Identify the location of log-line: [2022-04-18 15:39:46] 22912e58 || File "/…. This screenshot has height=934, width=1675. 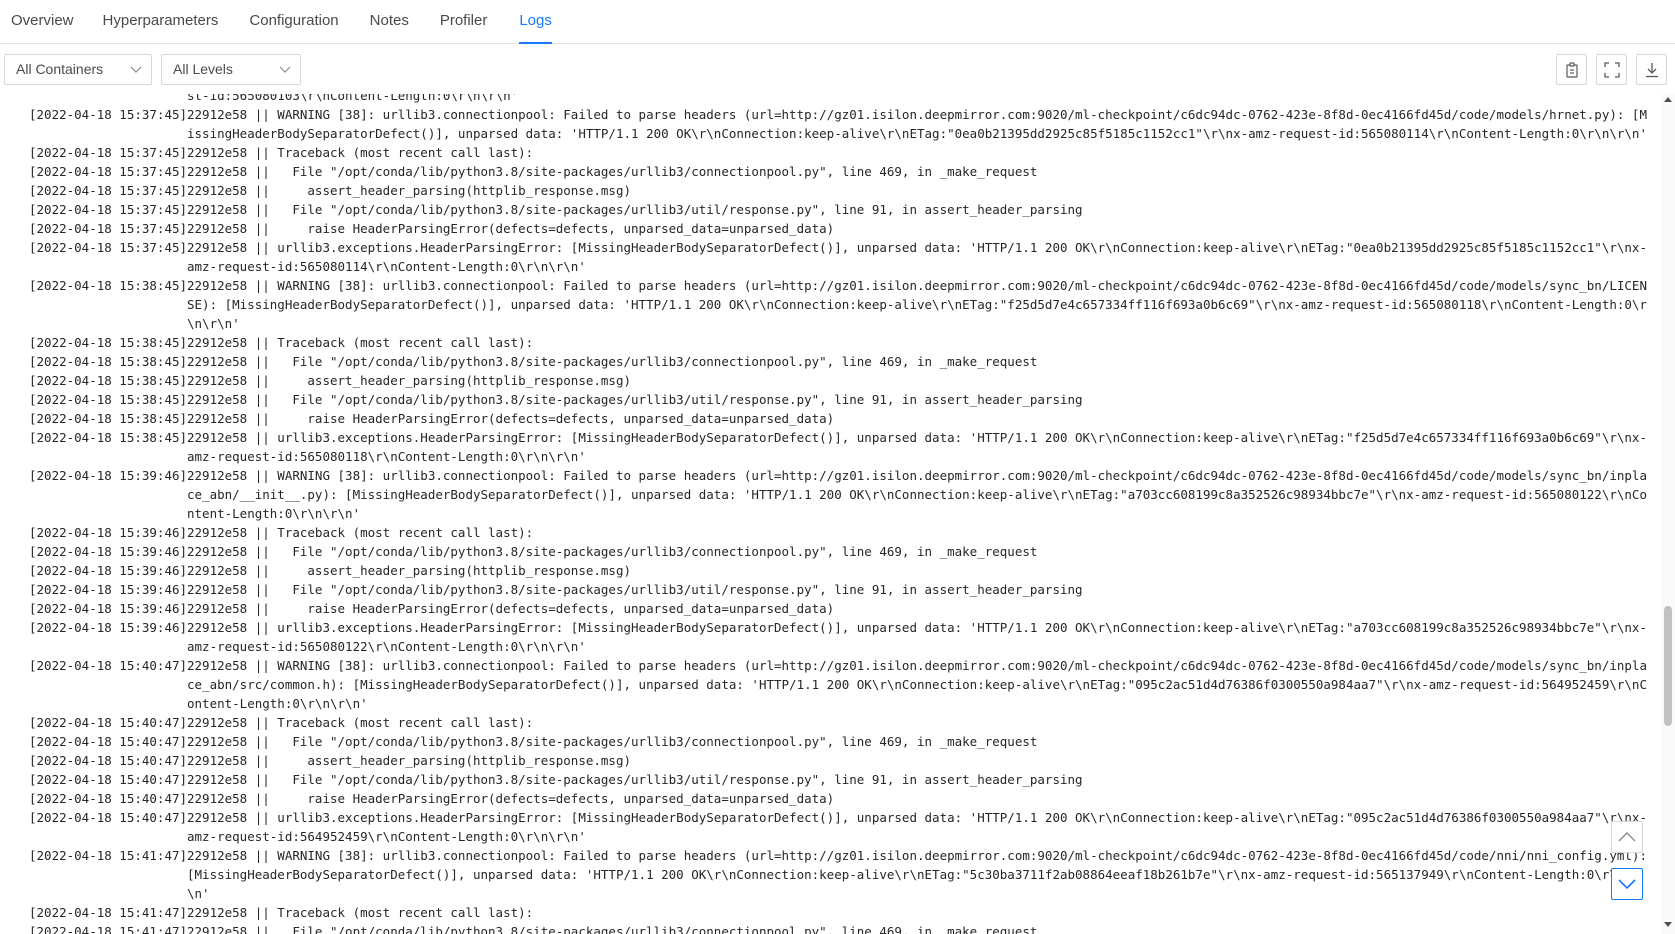
(830, 589).